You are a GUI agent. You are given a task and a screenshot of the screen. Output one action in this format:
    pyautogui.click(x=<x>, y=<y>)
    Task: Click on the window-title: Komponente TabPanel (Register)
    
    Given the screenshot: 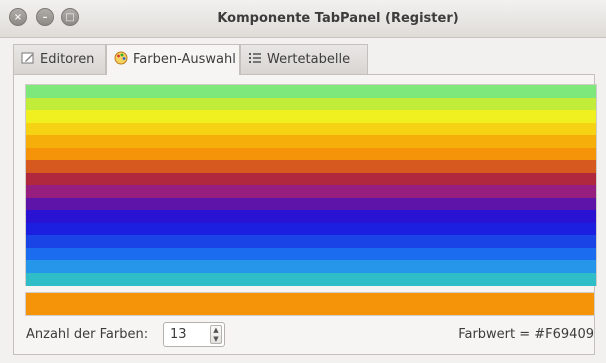 What is the action you would take?
    pyautogui.click(x=338, y=18)
    